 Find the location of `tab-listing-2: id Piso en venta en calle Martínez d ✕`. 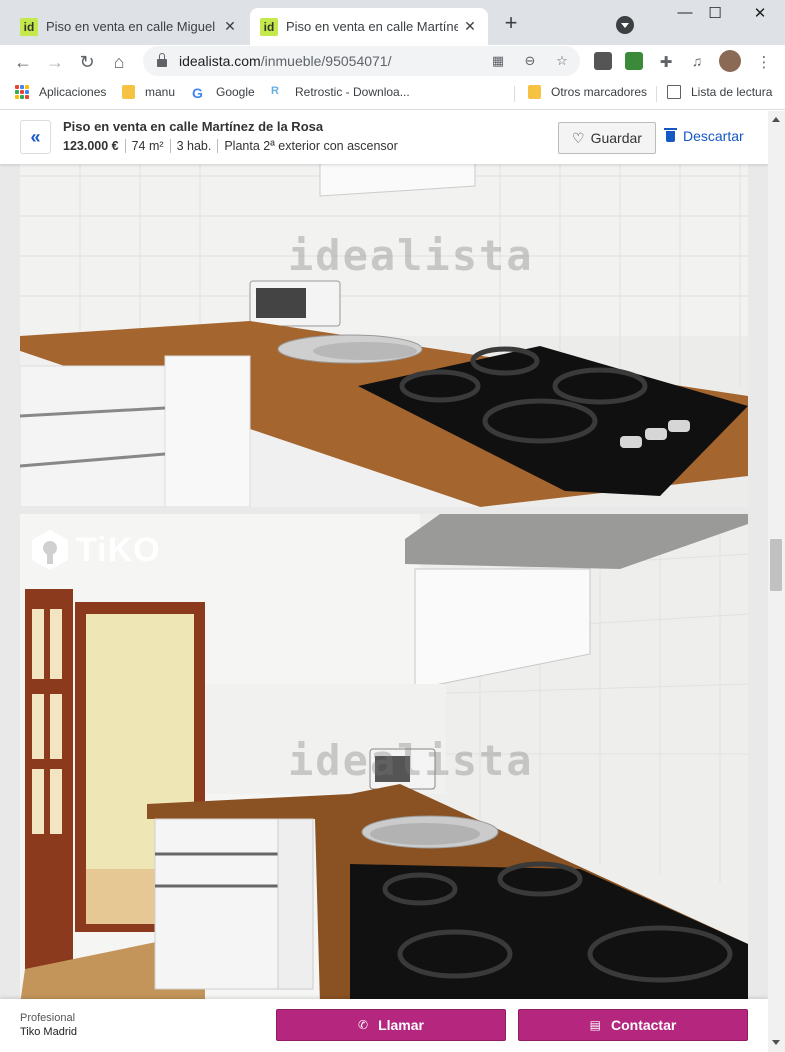

tab-listing-2: id Piso en venta en calle Martínez d ✕ is located at coordinates (369, 26).